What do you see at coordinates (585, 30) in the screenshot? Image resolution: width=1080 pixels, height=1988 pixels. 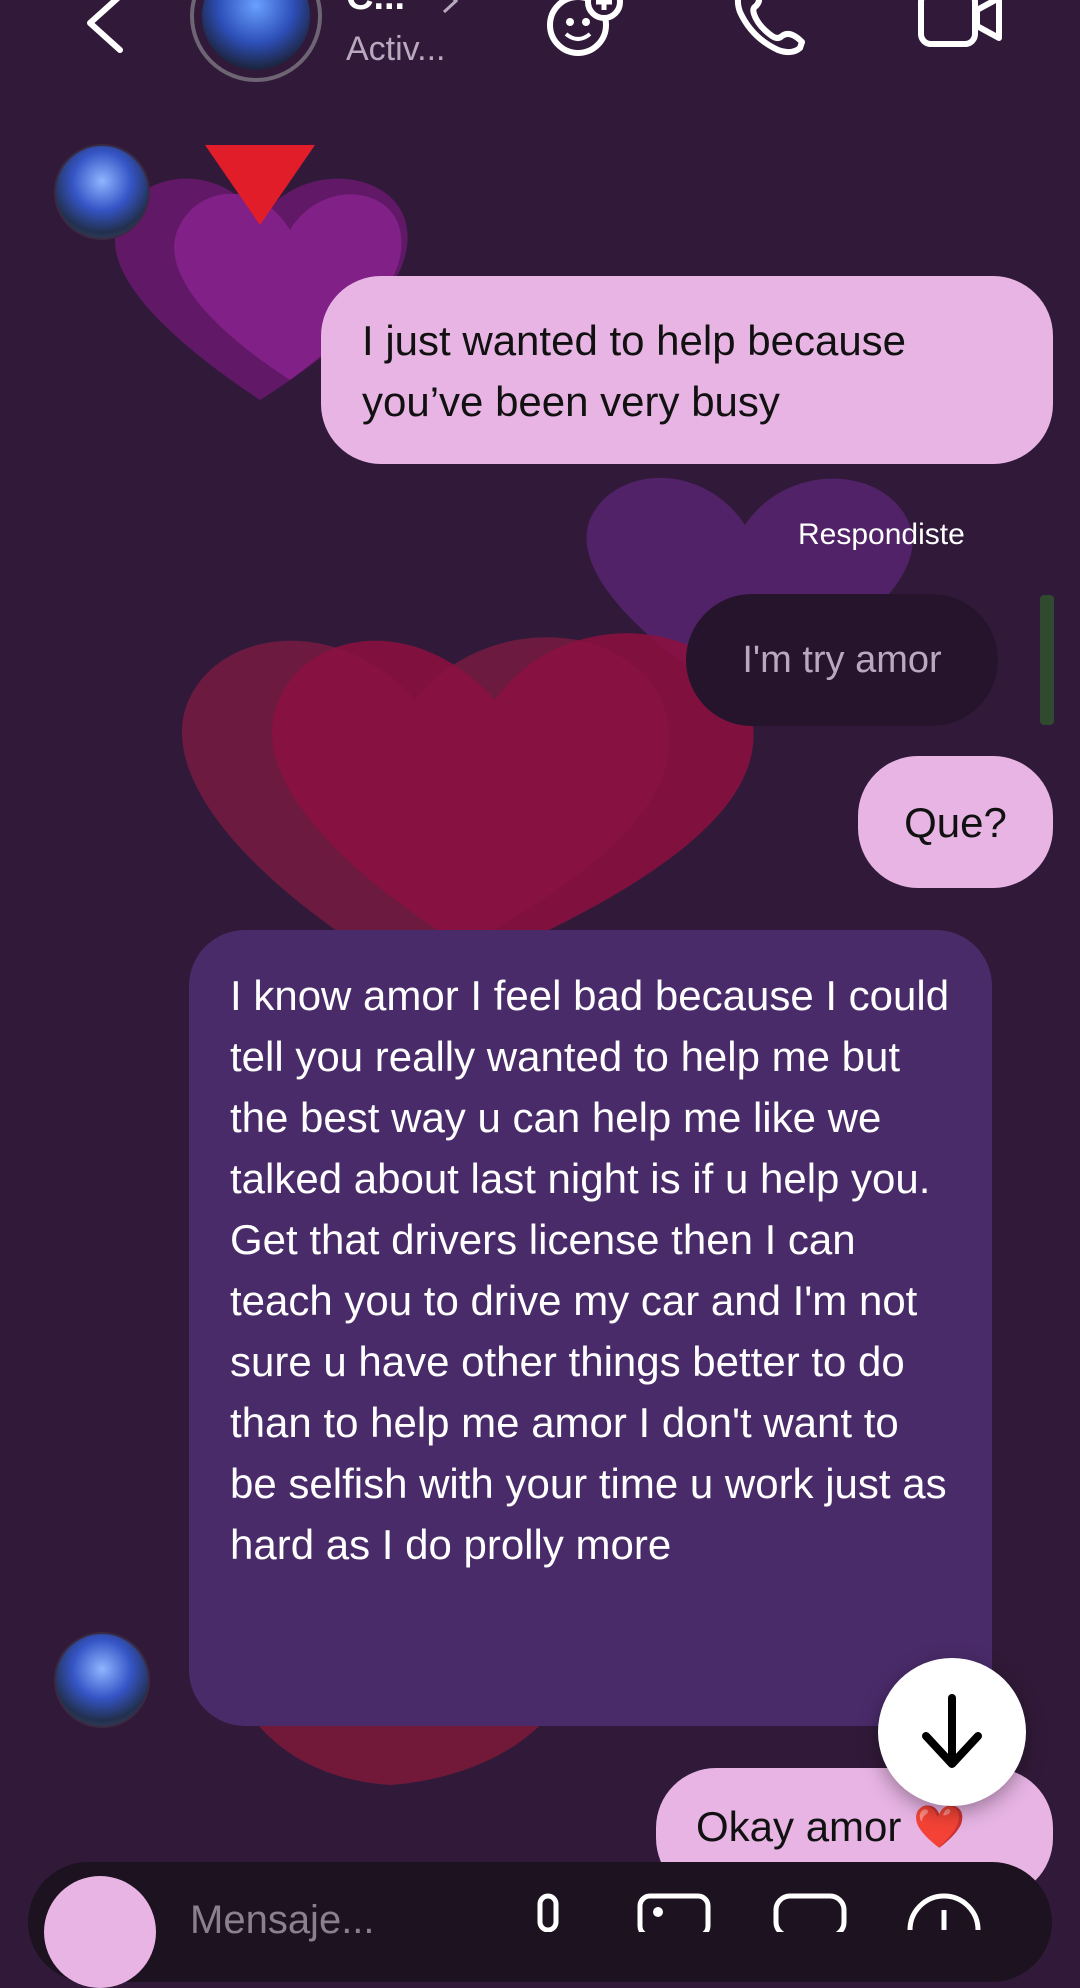 I see `effects-icon` at bounding box center [585, 30].